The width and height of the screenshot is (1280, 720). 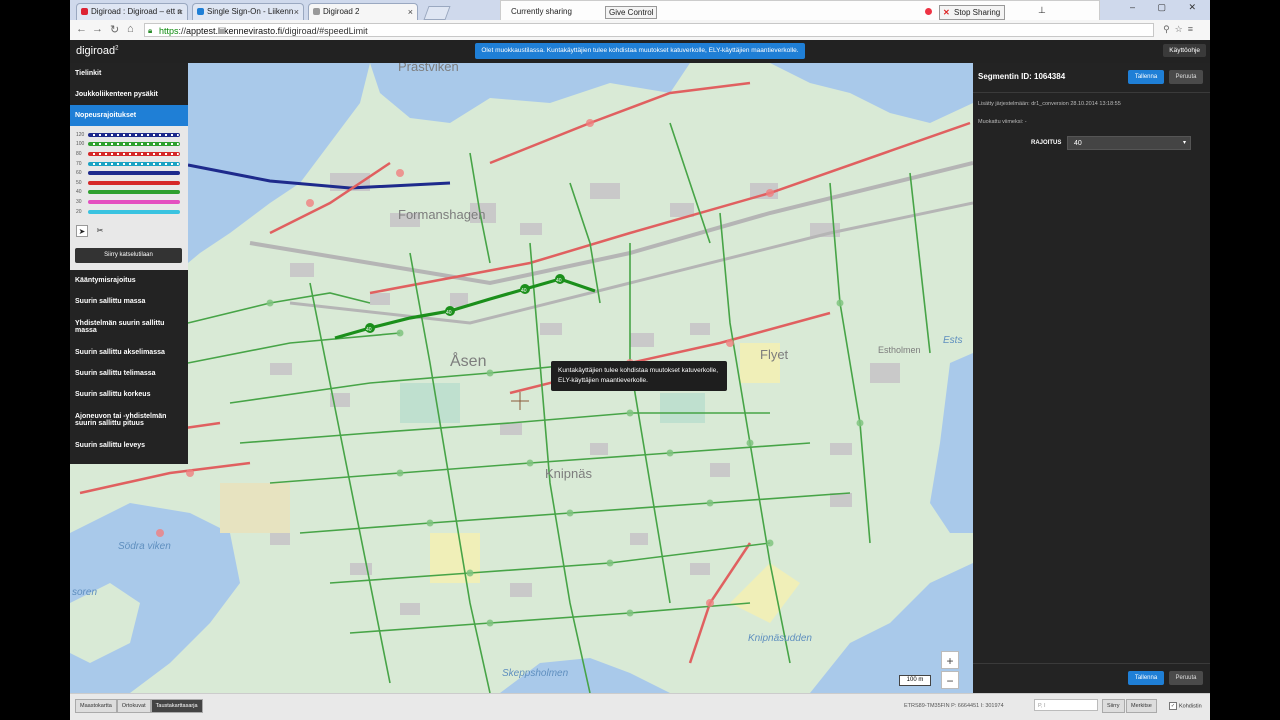 What do you see at coordinates (200, 11) in the screenshot?
I see `sso-favicon-icon` at bounding box center [200, 11].